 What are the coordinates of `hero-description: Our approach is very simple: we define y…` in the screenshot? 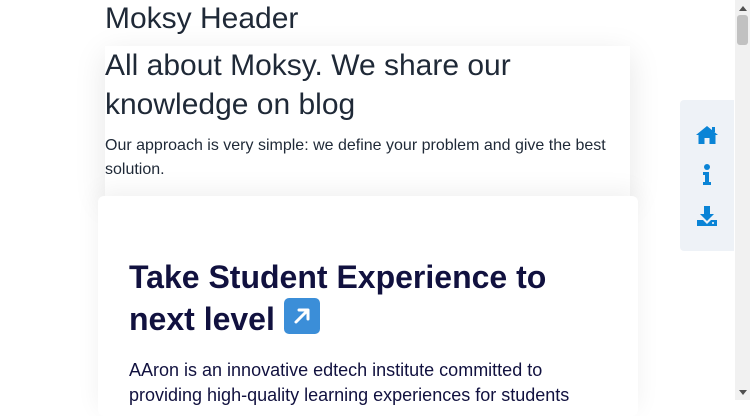 It's located at (355, 157).